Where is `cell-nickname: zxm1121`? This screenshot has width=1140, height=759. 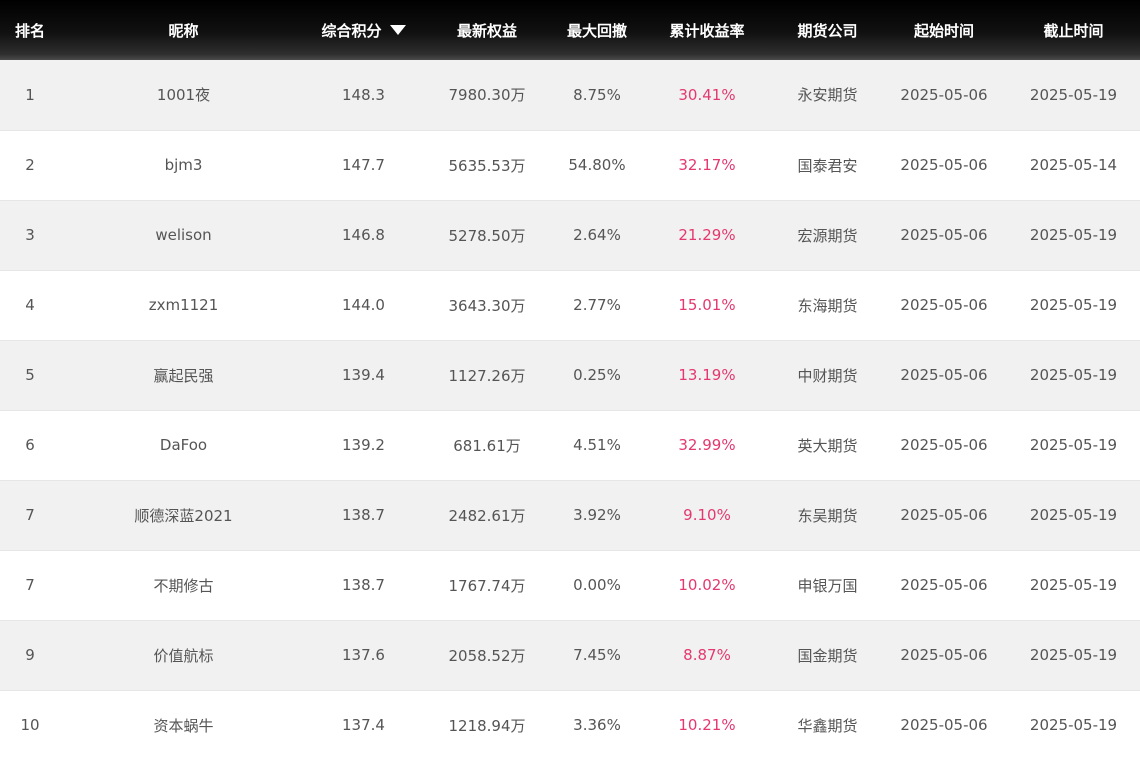
cell-nickname: zxm1121 is located at coordinates (183, 305).